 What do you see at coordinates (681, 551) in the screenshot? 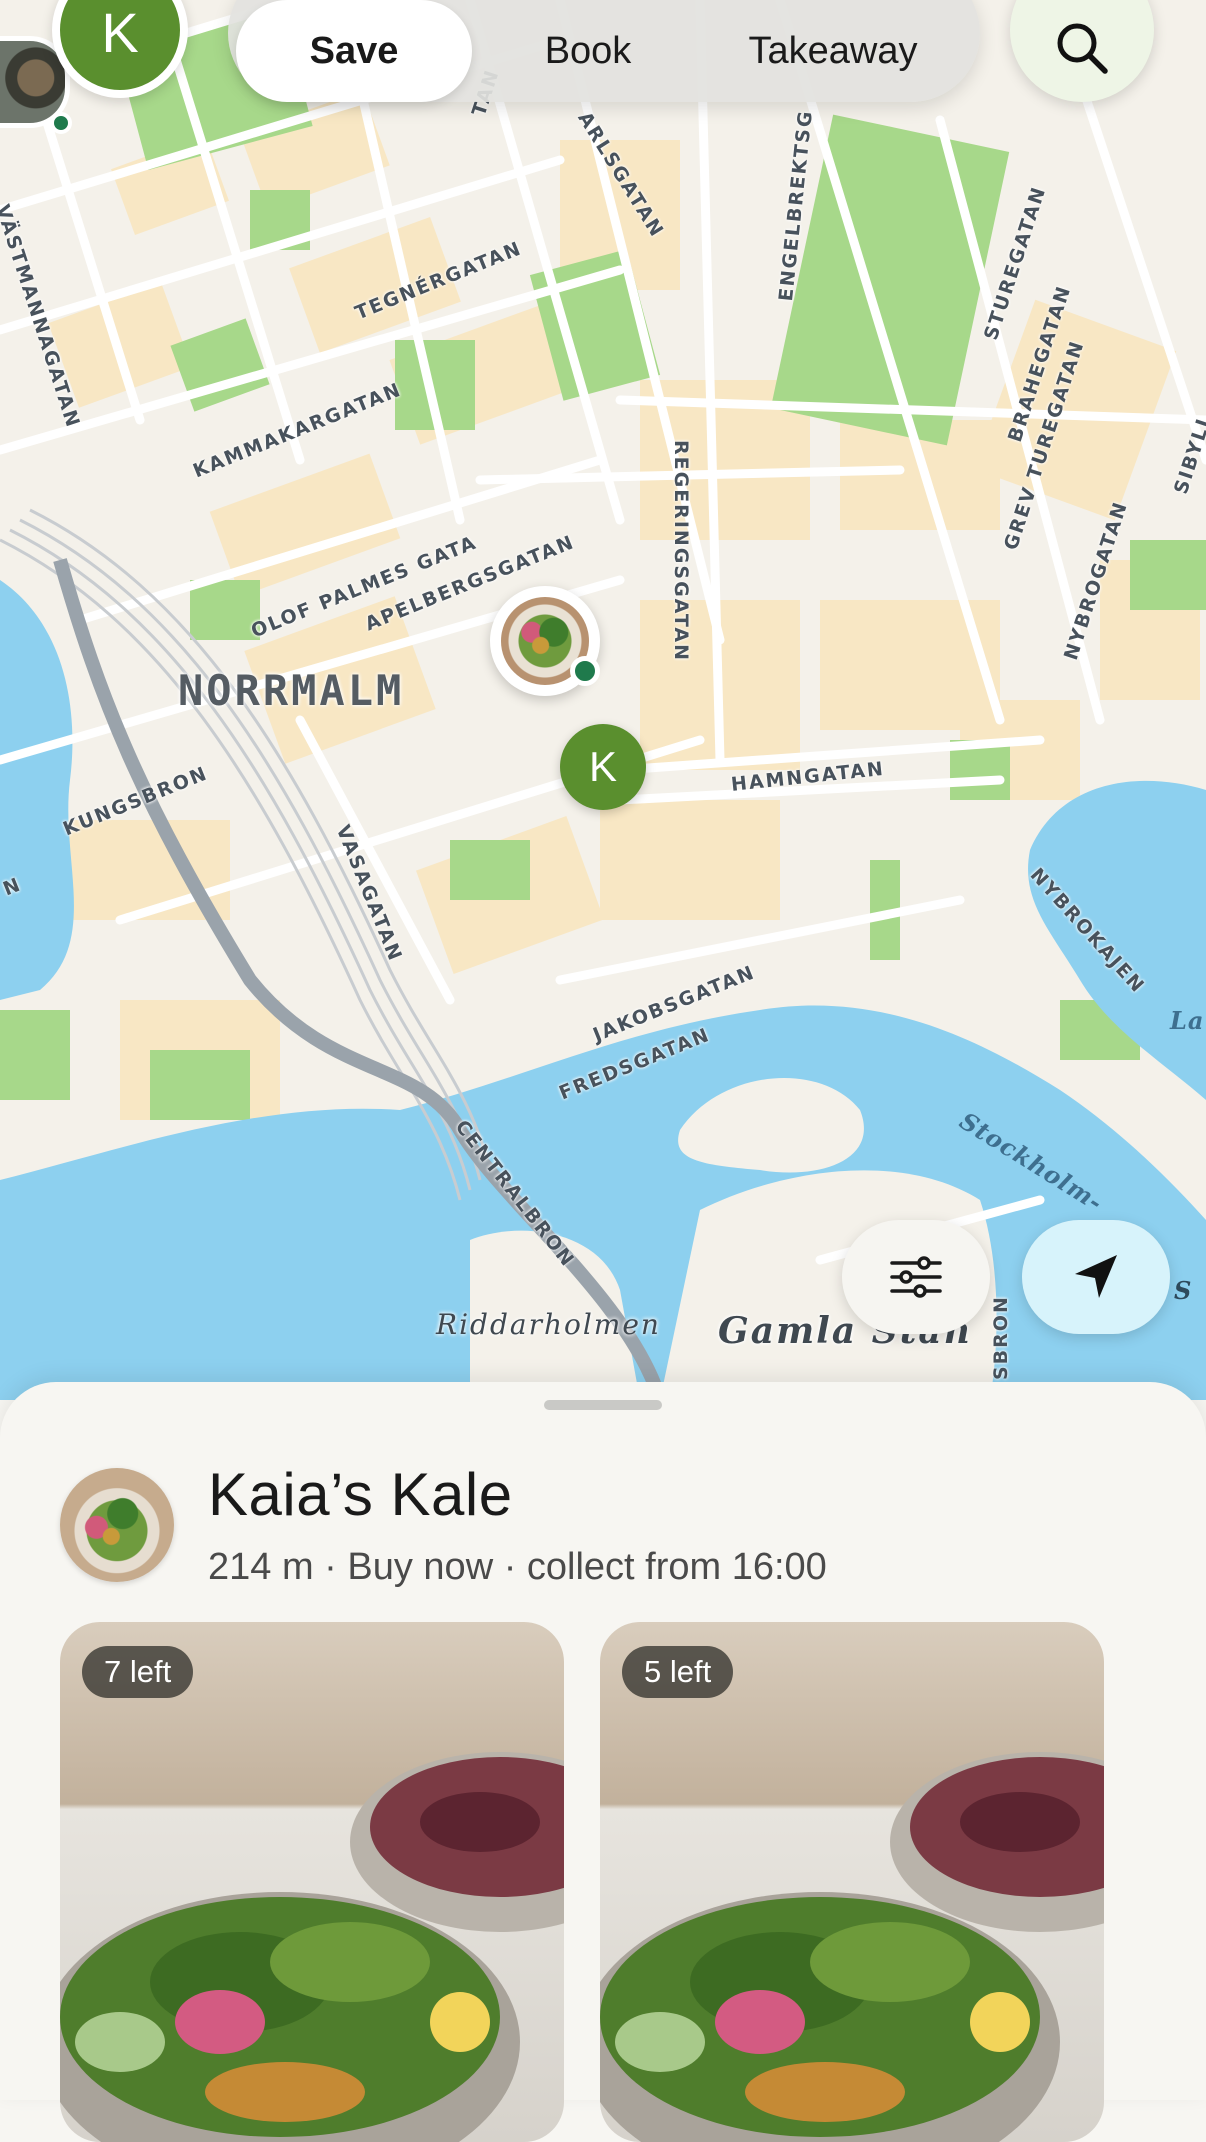
I see `street-label: REGERINGSGATAN` at bounding box center [681, 551].